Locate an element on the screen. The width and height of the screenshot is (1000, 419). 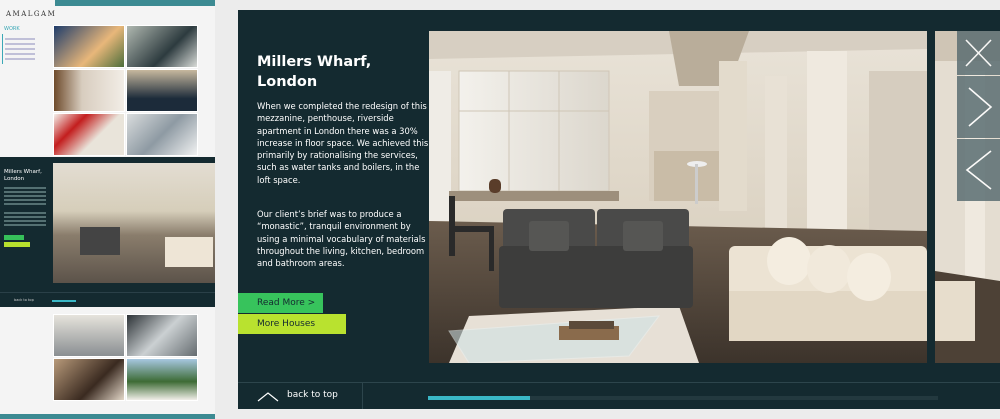
more-houses-button: More Houses is located at coordinates (292, 324).